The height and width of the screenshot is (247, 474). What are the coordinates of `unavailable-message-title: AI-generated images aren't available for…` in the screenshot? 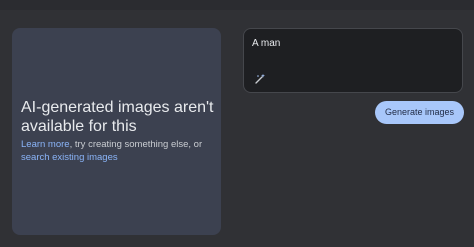 It's located at (117, 117).